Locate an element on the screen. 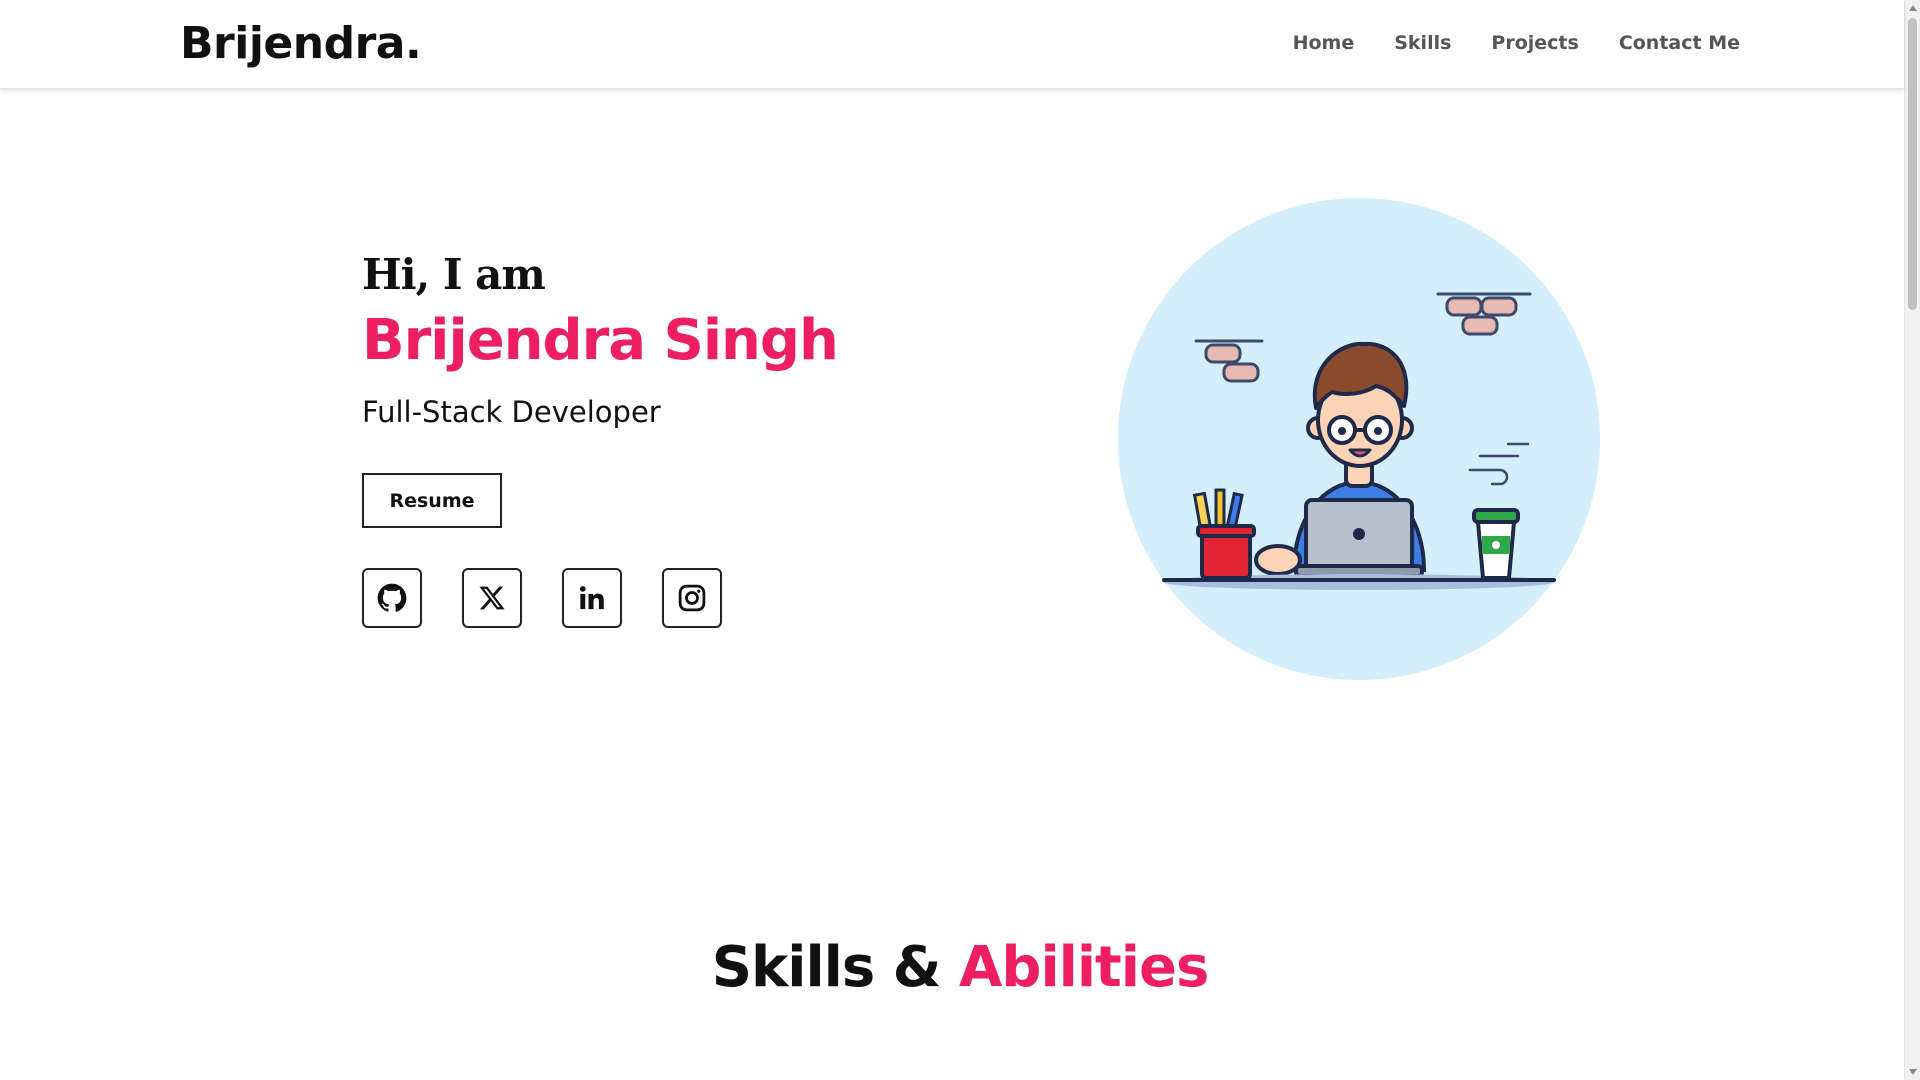  hero-name: Brijendra Singh is located at coordinates (600, 340).